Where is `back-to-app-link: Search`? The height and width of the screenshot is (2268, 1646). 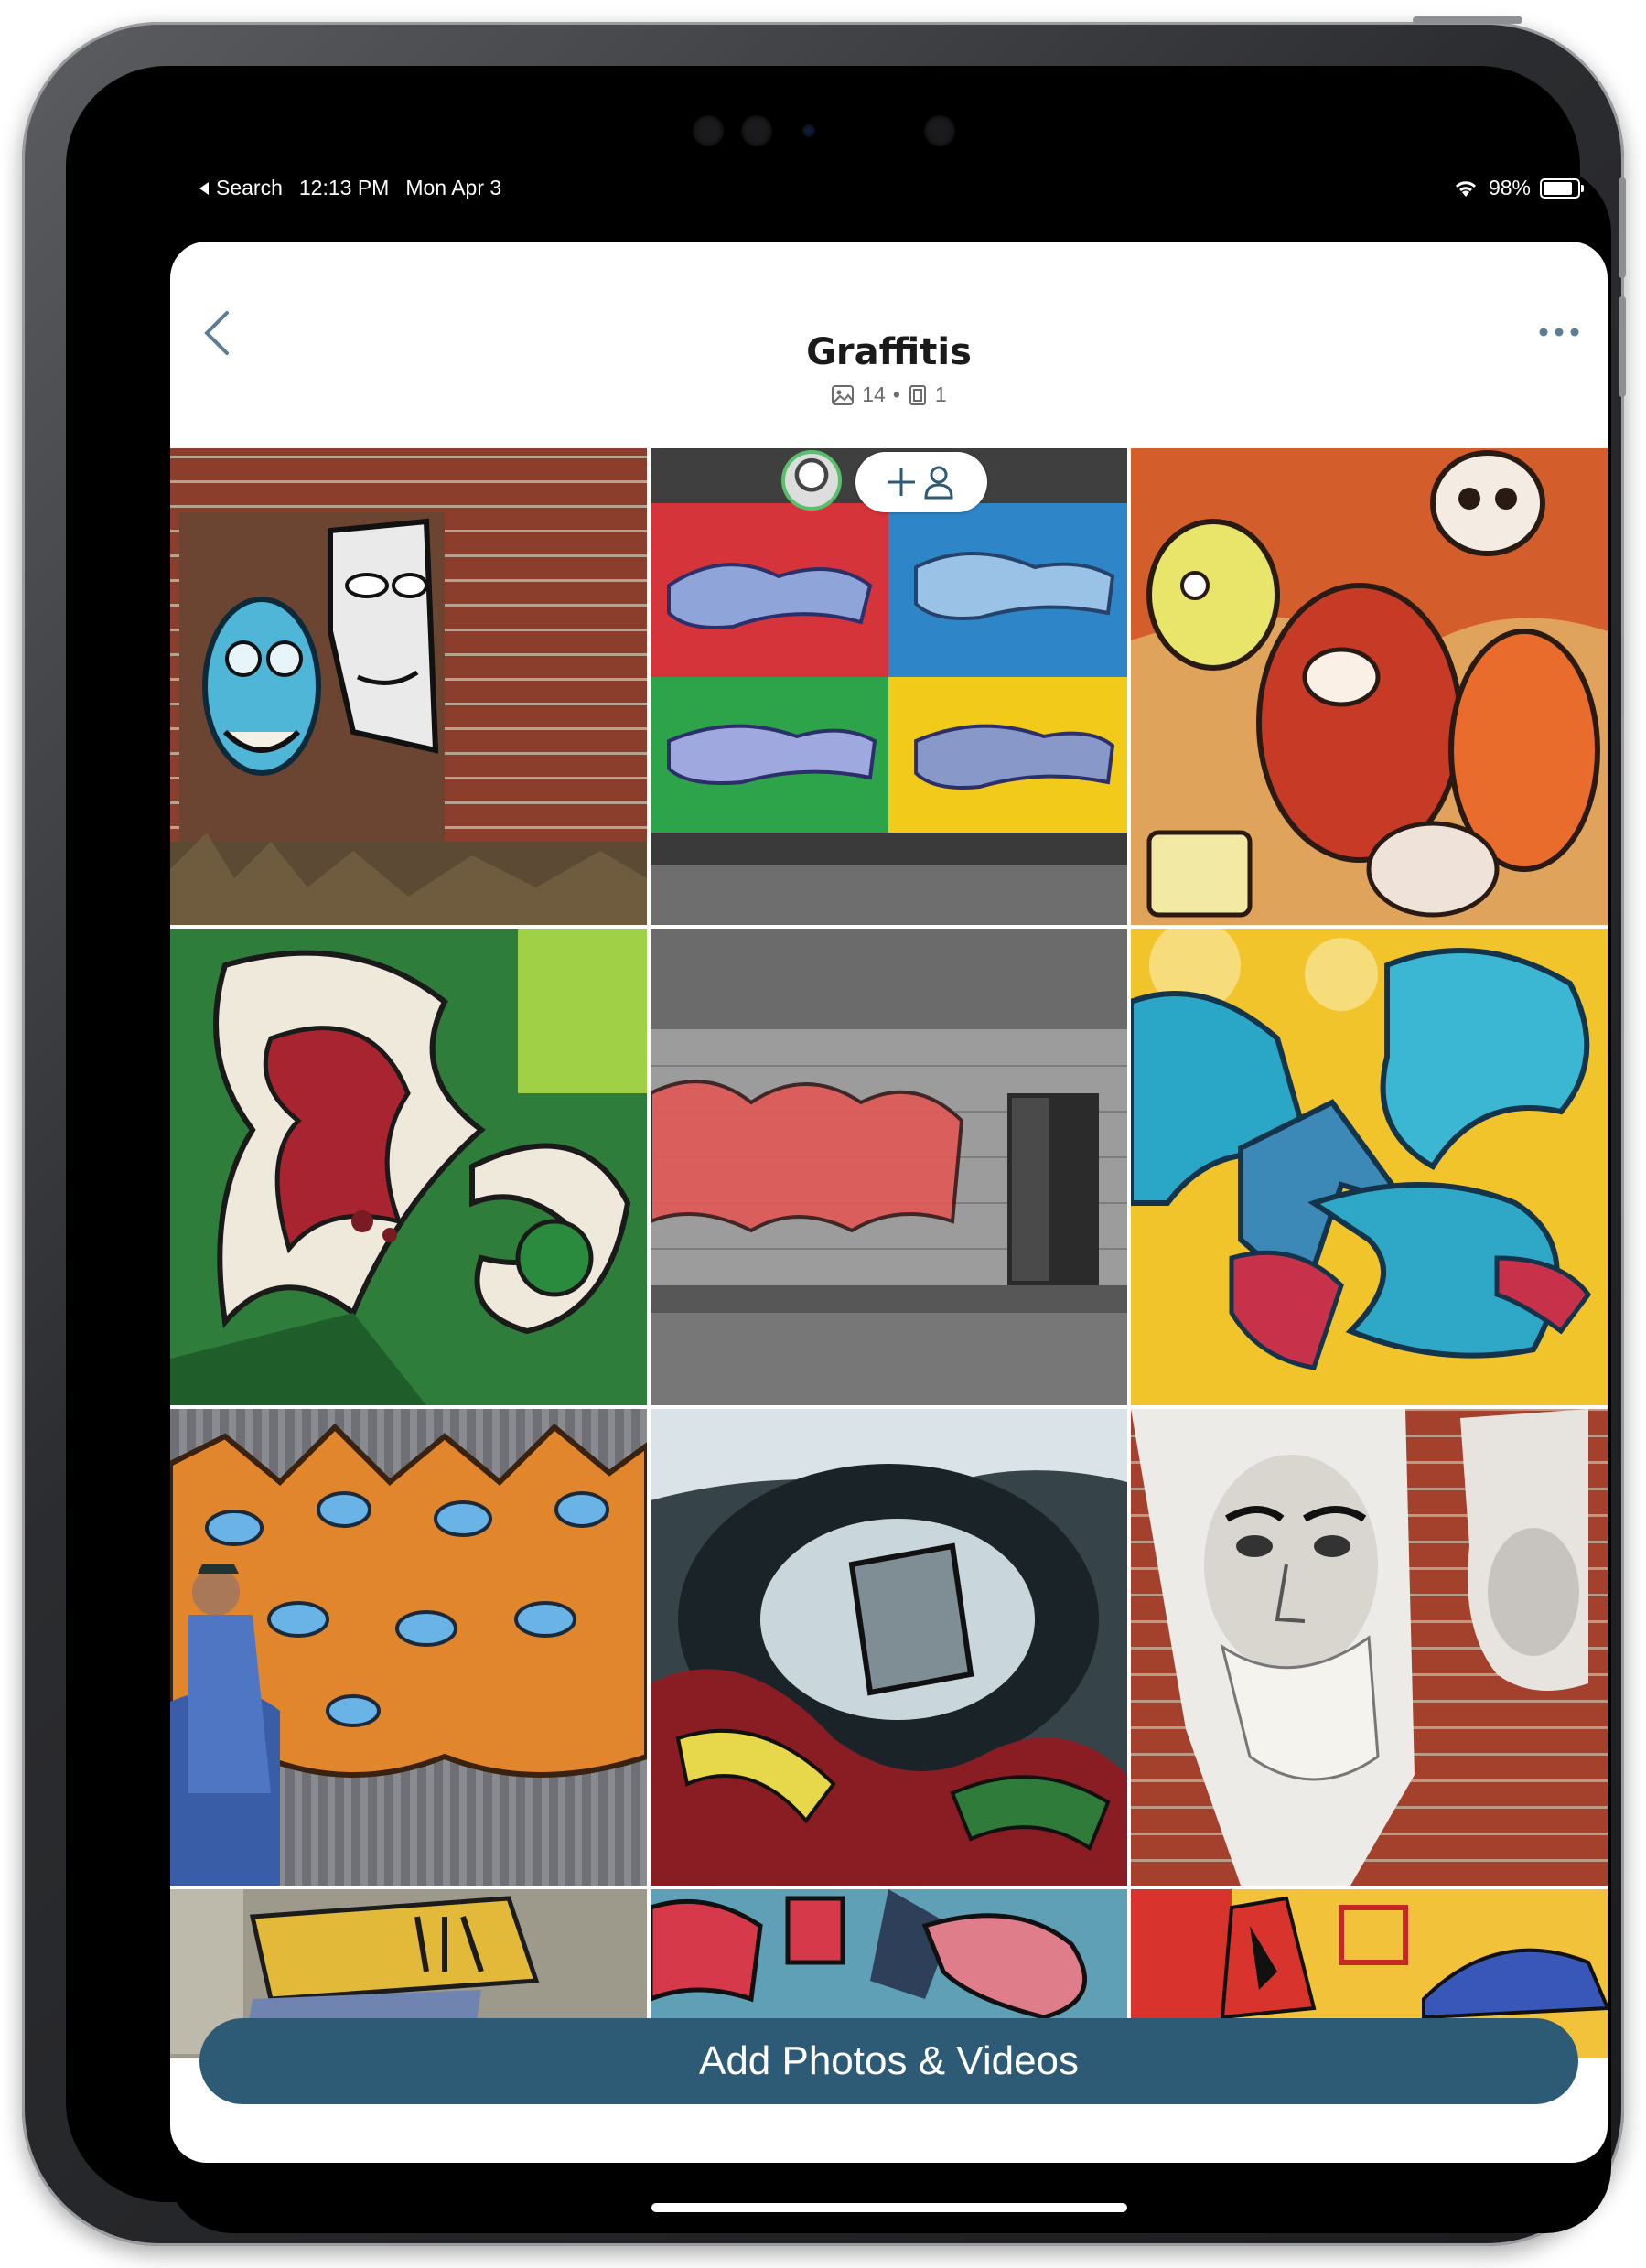 back-to-app-link: Search is located at coordinates (240, 188).